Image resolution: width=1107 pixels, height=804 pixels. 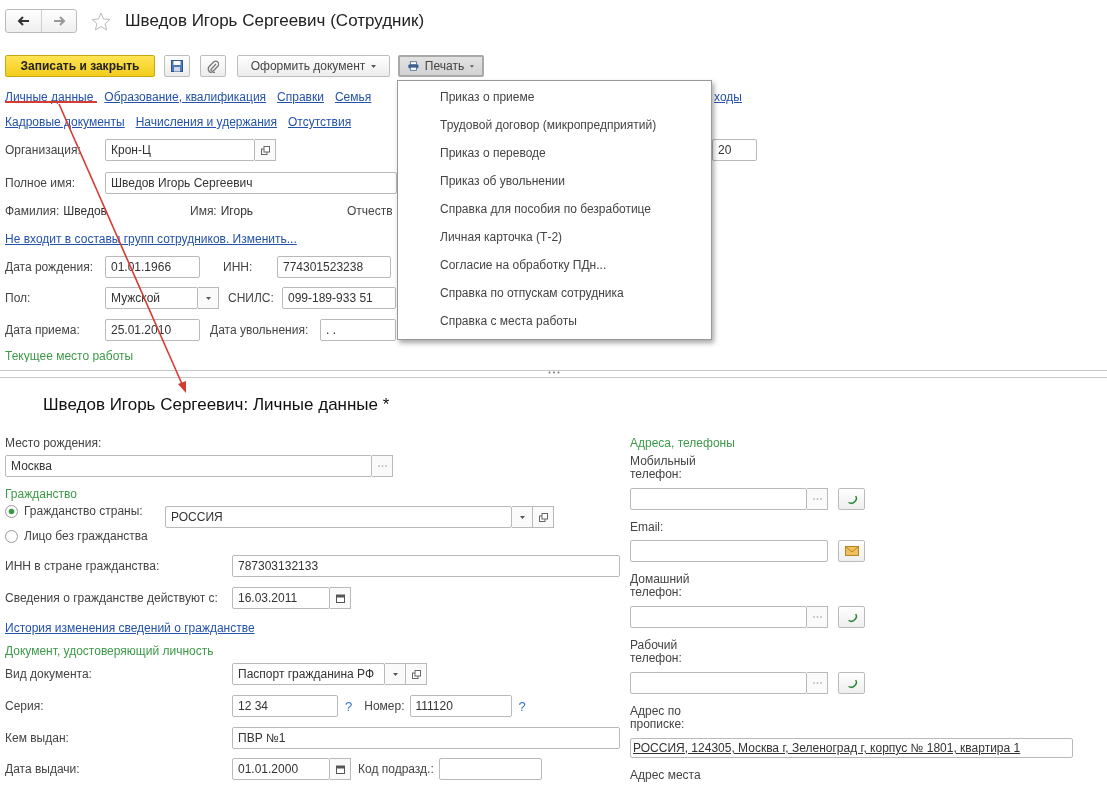 What do you see at coordinates (281, 598) in the screenshot?
I see `input-field: 16.03.2011` at bounding box center [281, 598].